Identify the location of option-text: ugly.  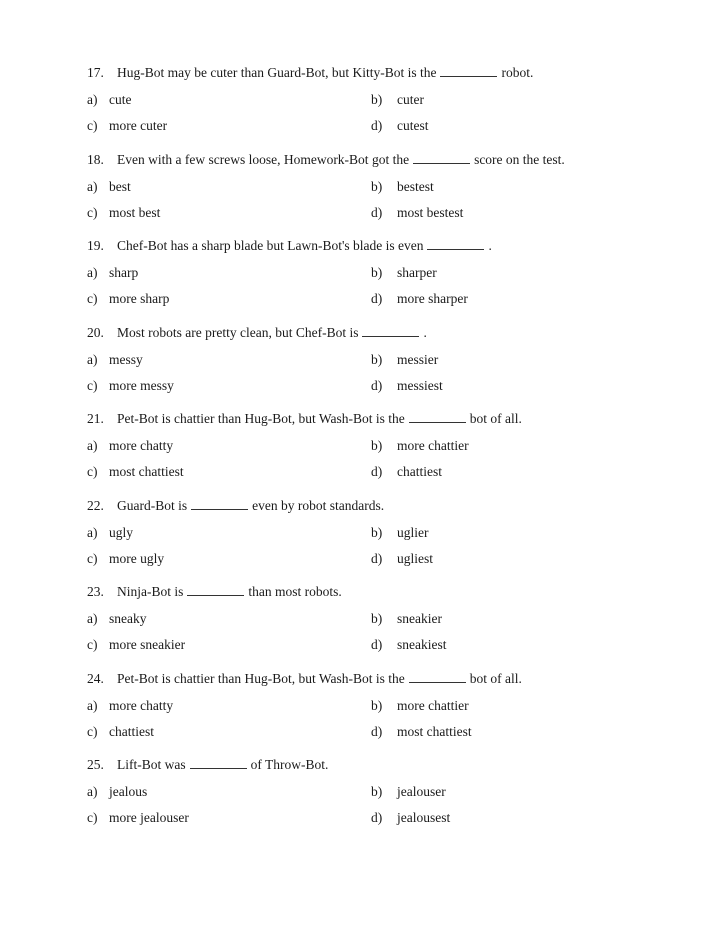
(121, 532).